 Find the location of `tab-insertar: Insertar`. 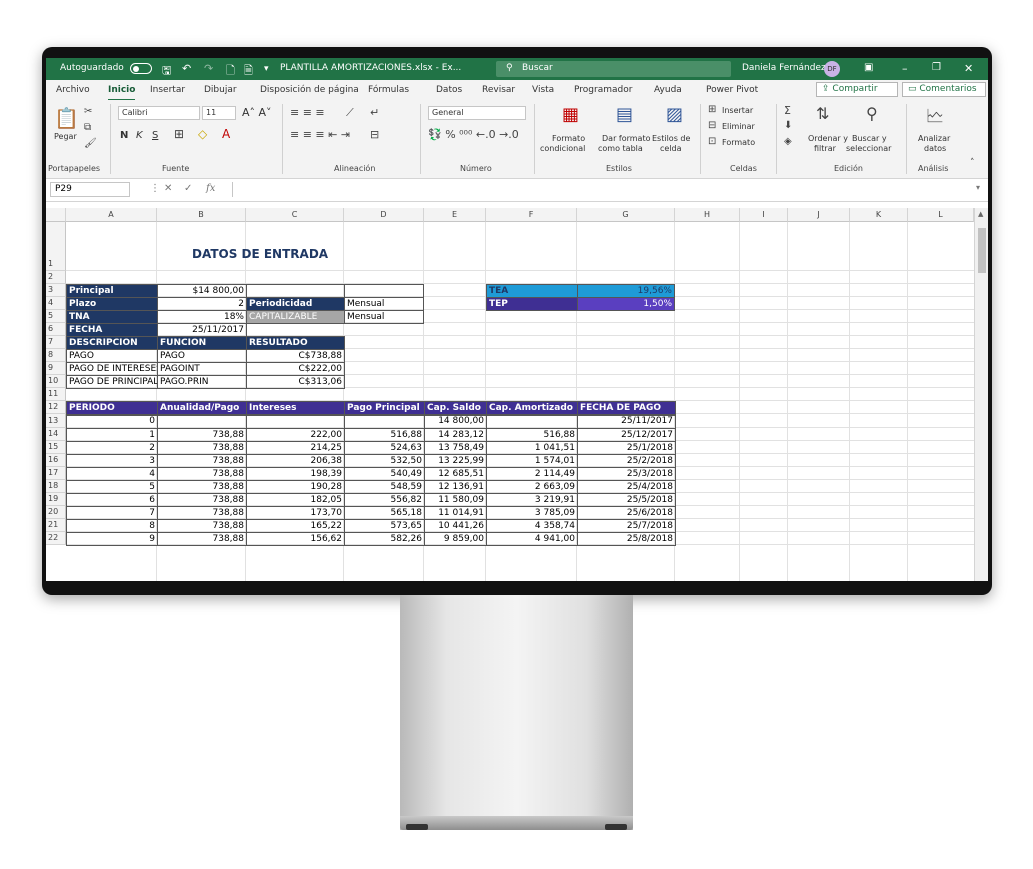

tab-insertar: Insertar is located at coordinates (167, 90).